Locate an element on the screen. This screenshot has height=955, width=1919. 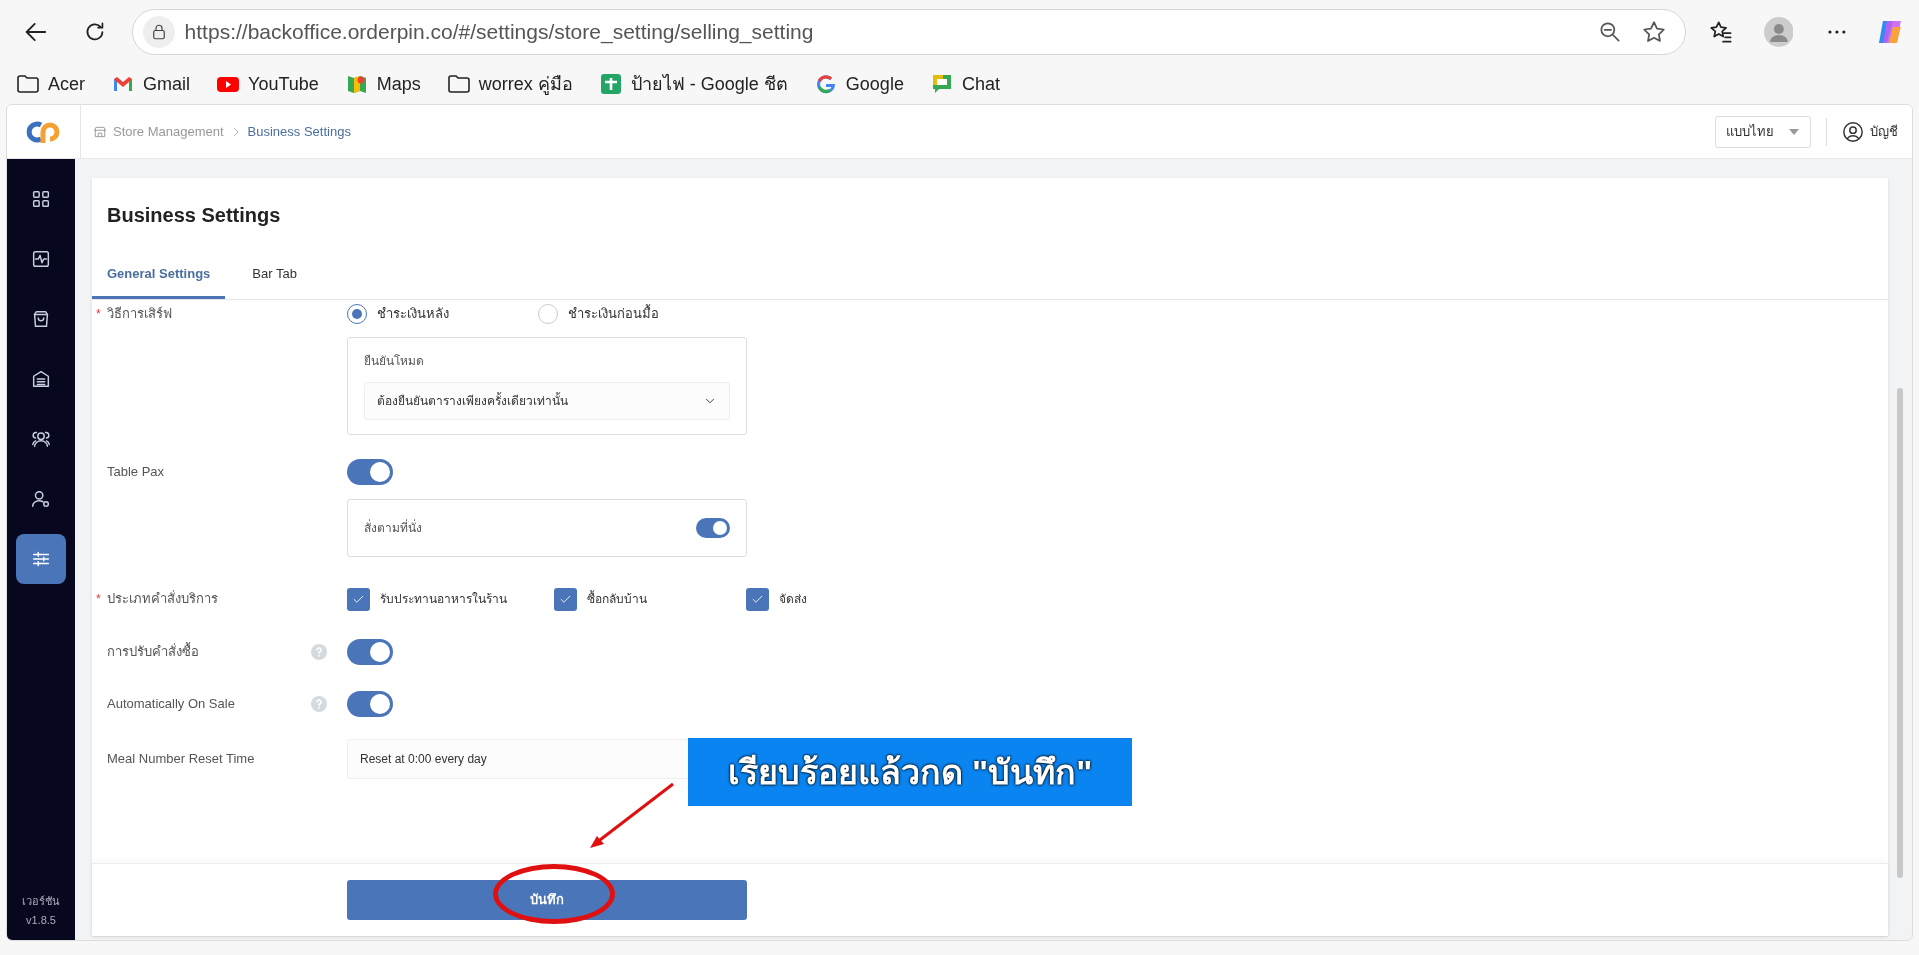
radio-label: ชำระเงินหลัง is located at coordinates (413, 314).